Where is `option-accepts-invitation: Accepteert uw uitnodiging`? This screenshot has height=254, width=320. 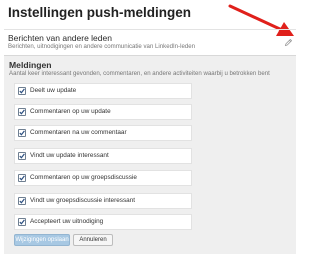
option-accepts-invitation: Accepteert uw uitnodiging is located at coordinates (103, 222).